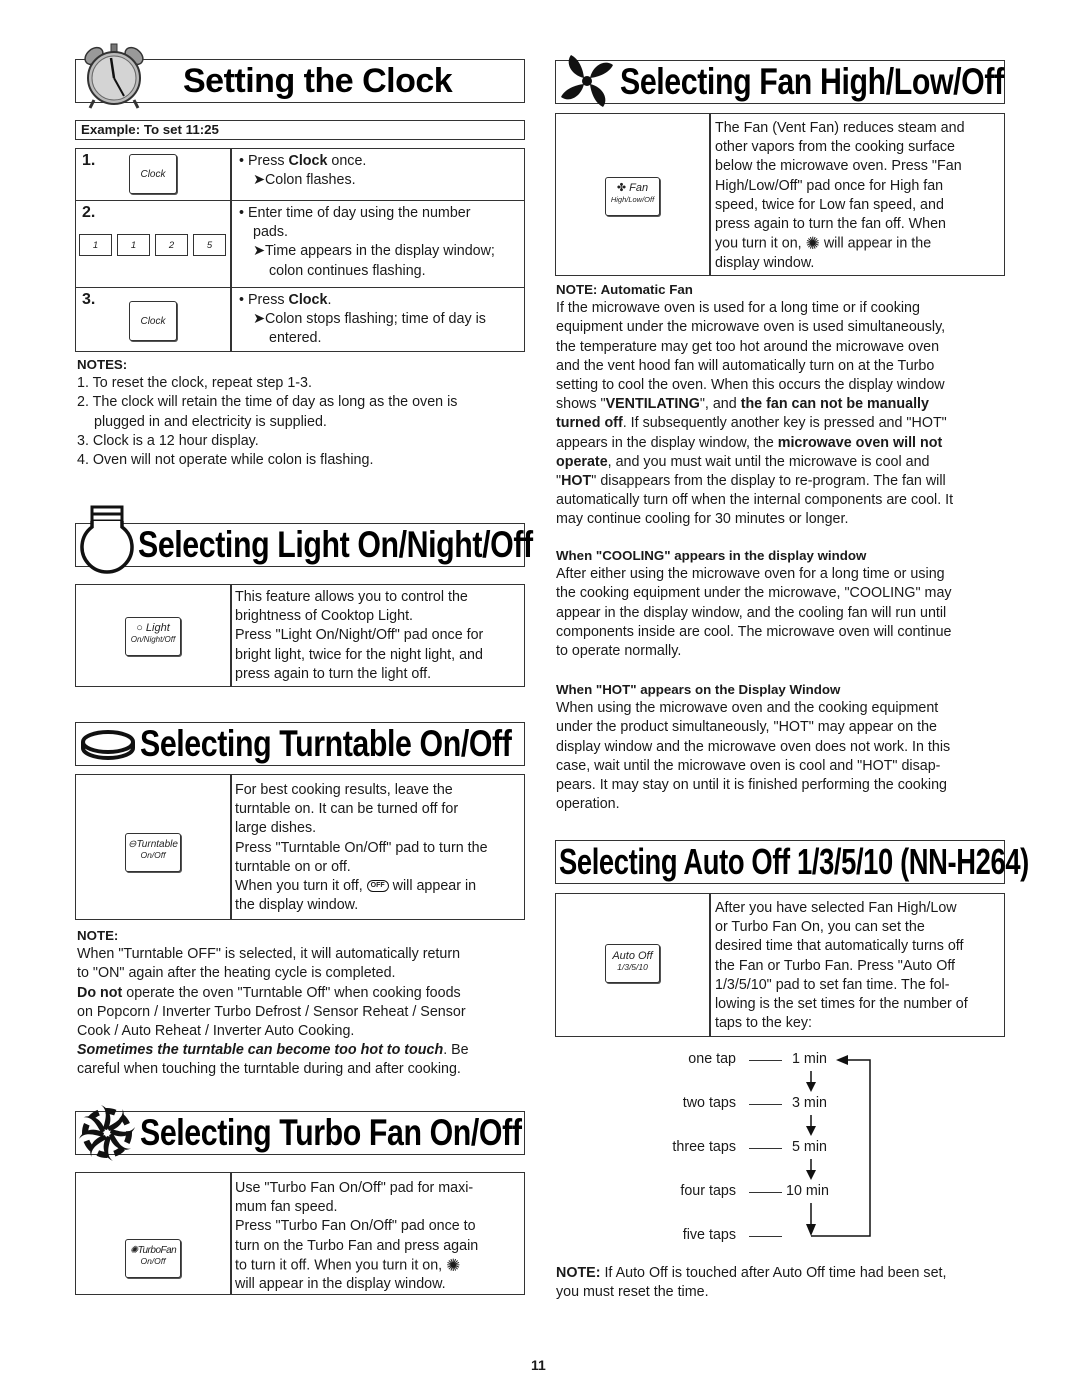  Describe the element at coordinates (812, 244) in the screenshot. I see `fan-display-icon: ✺` at that location.